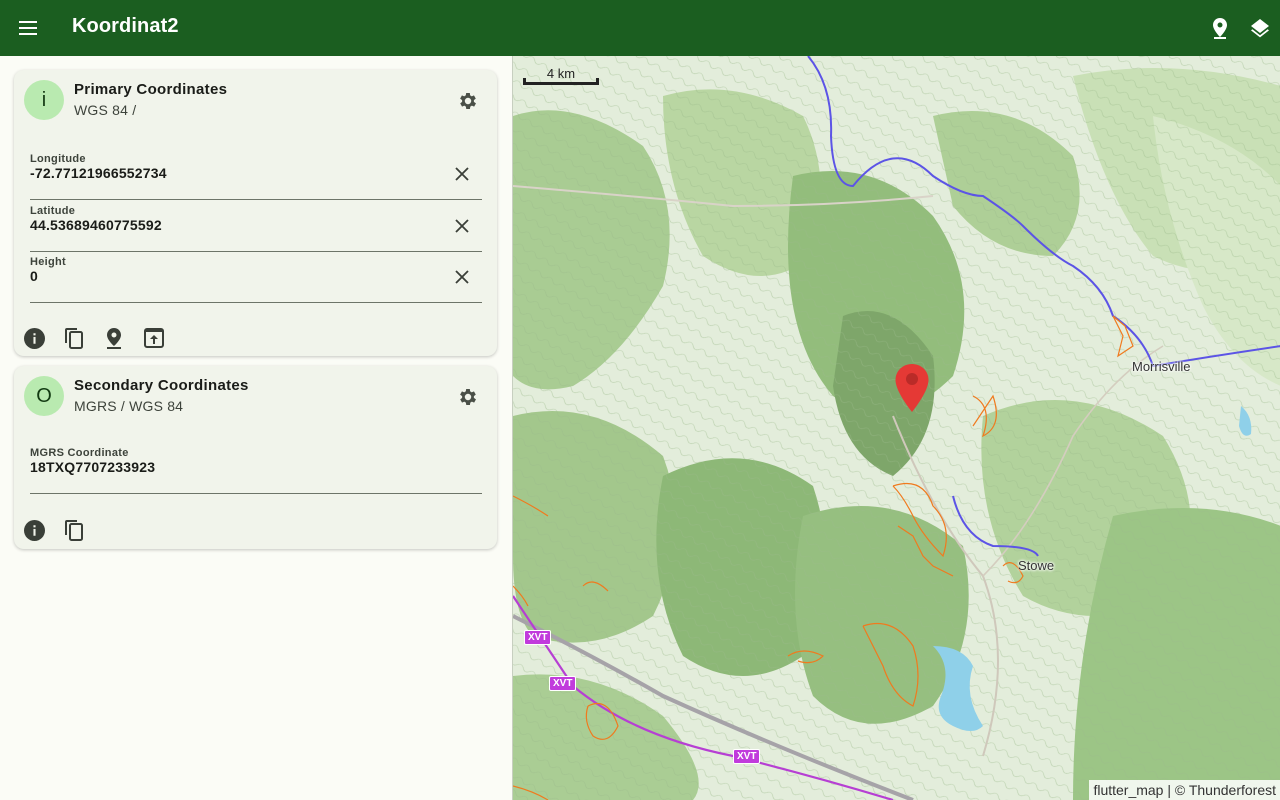 This screenshot has width=1280, height=800. What do you see at coordinates (1260, 28) in the screenshot?
I see `layers-icon` at bounding box center [1260, 28].